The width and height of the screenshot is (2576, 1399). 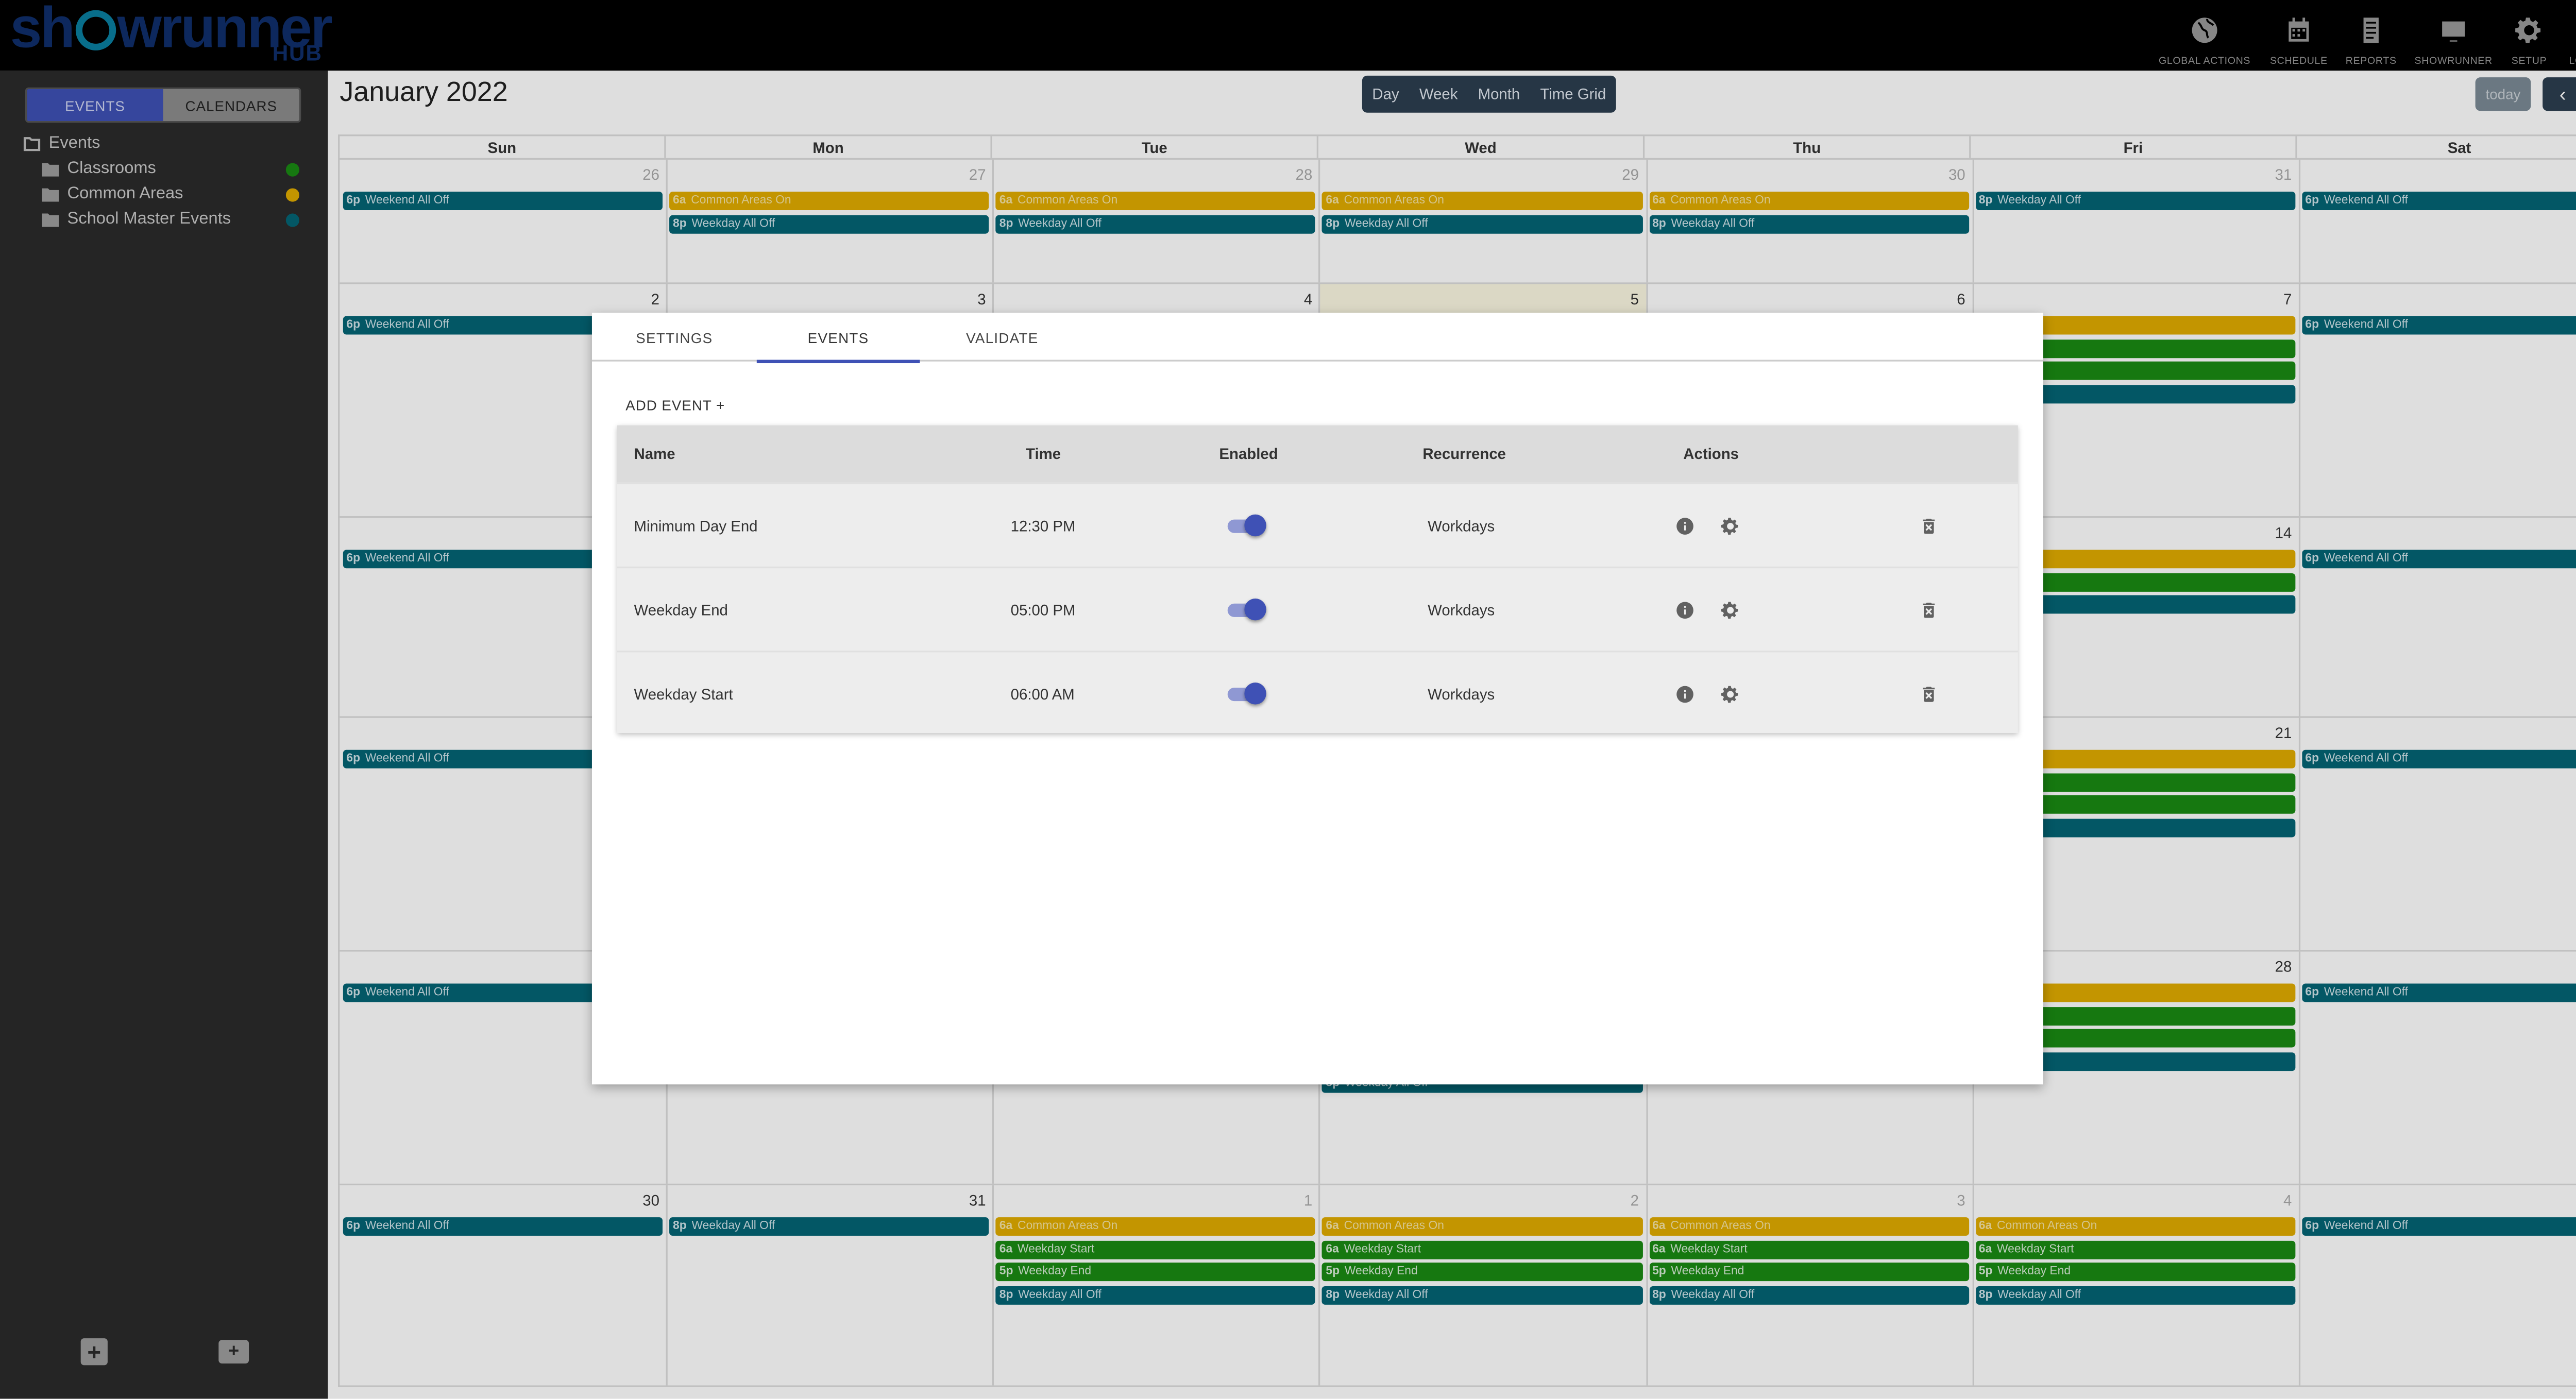 What do you see at coordinates (1318, 524) in the screenshot?
I see `table-row: Minimum Day End 12:30 PM Workdays` at bounding box center [1318, 524].